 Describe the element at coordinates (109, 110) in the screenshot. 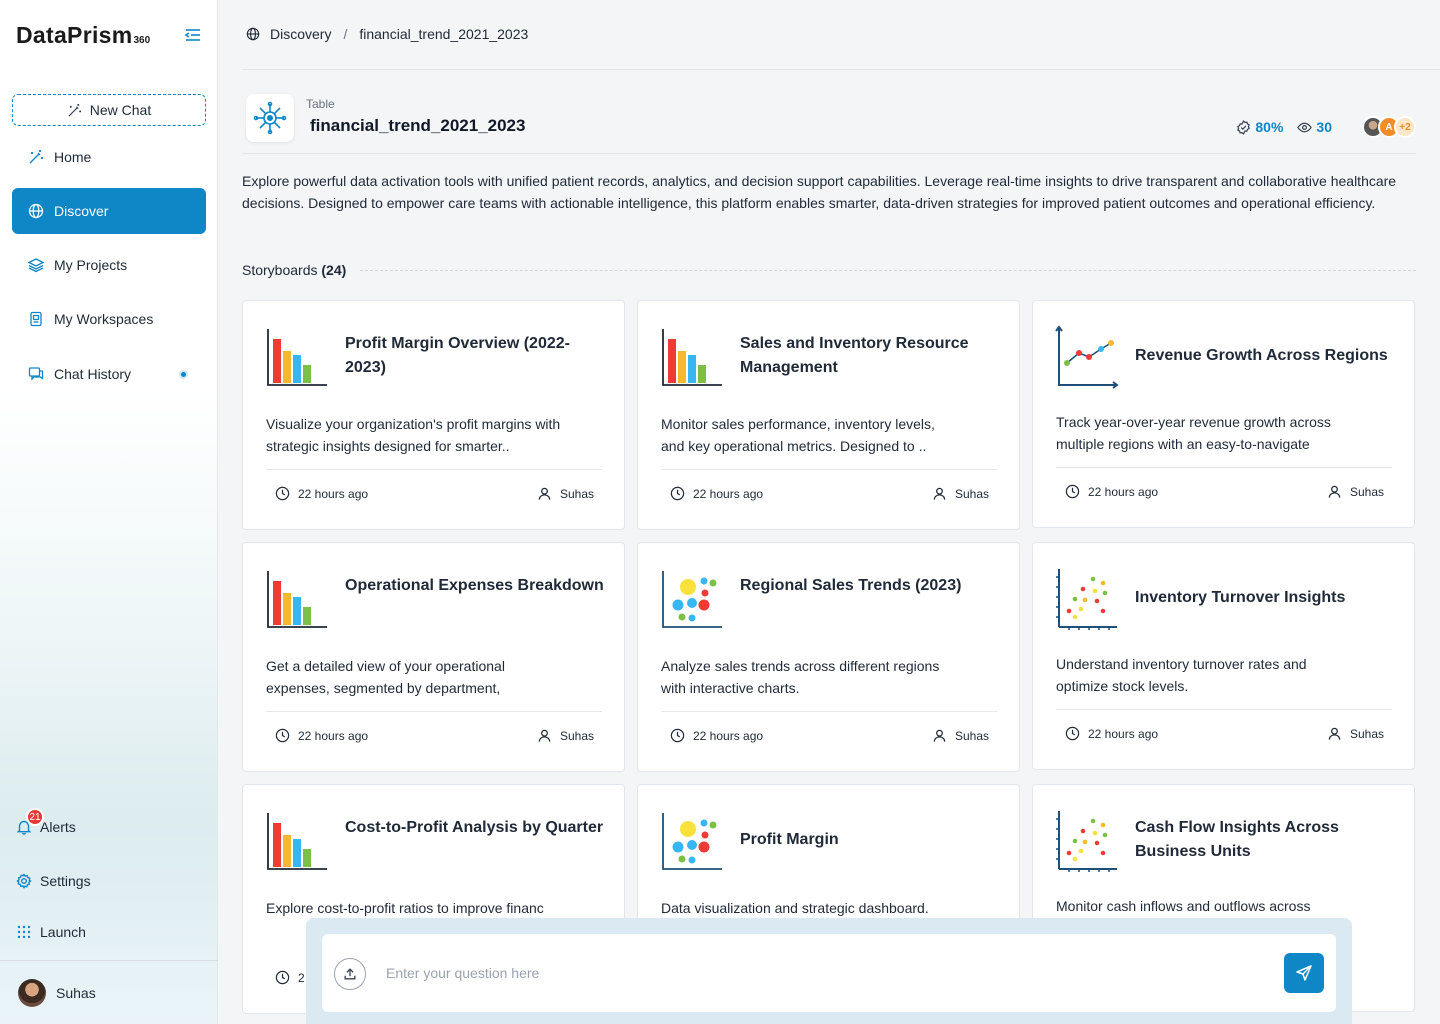

I see `new-chat-button: New Chat` at that location.